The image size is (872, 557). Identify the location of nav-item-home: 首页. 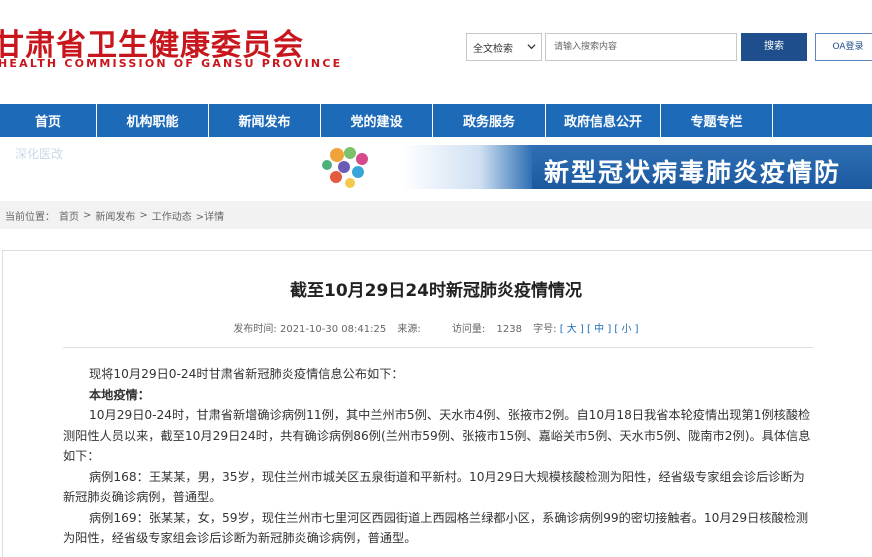
(48, 120).